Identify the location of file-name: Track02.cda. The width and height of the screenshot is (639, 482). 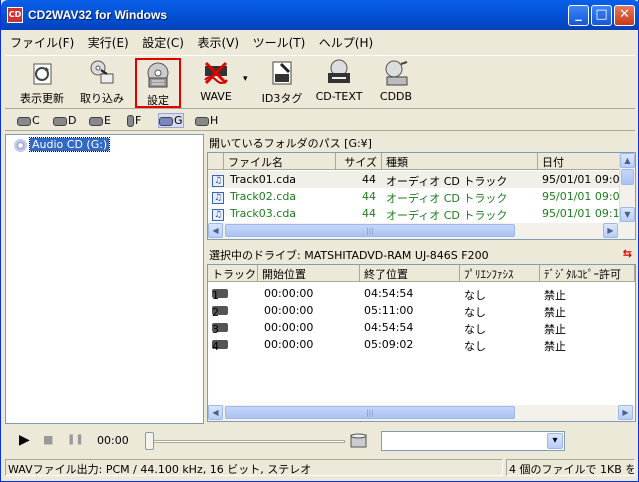
(263, 196).